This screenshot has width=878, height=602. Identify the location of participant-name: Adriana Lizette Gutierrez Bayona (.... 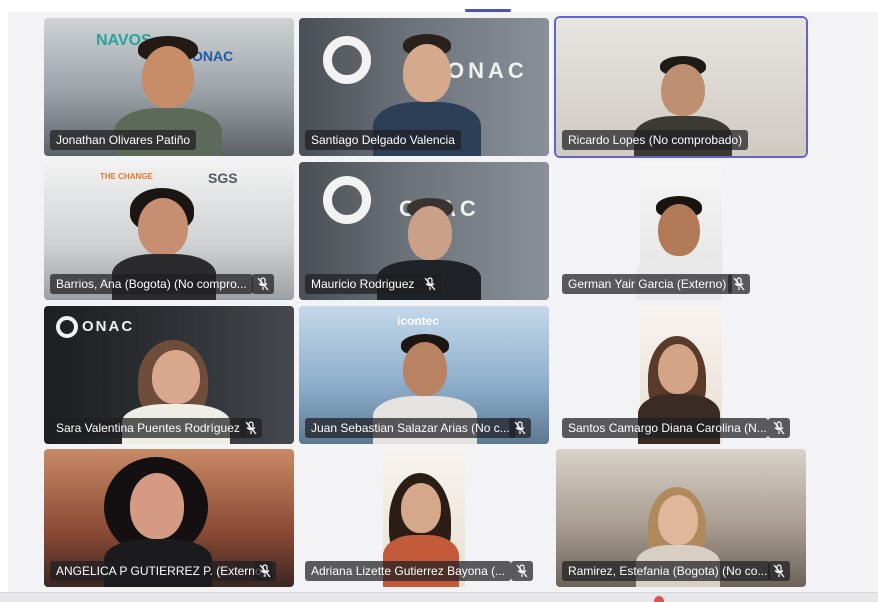
(408, 571).